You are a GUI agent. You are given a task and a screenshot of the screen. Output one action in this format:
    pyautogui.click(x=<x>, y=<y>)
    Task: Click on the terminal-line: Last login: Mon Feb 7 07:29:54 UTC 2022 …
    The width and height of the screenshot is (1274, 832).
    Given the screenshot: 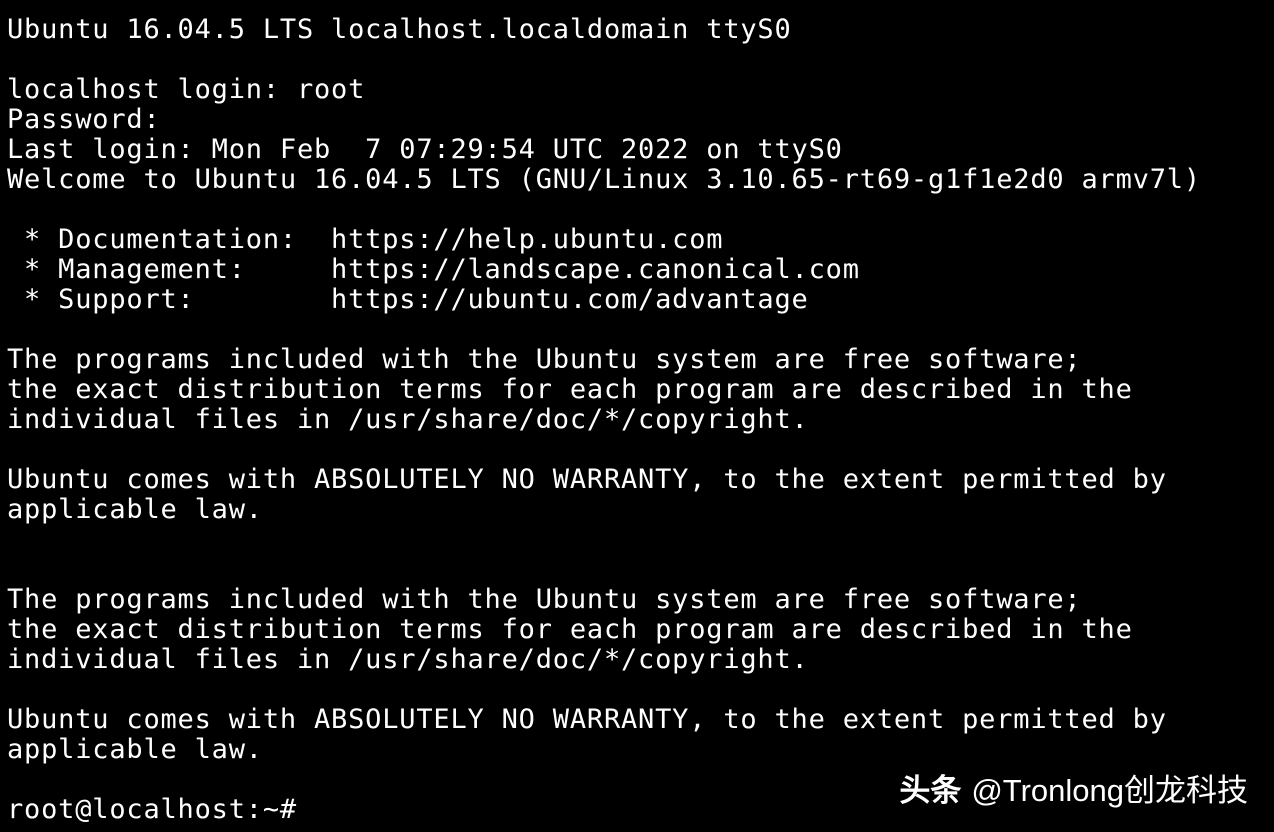 What is the action you would take?
    pyautogui.click(x=425, y=149)
    